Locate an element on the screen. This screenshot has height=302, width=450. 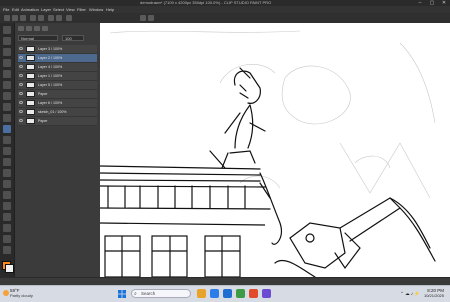
menu-filter: Filter is located at coordinates (81, 9).